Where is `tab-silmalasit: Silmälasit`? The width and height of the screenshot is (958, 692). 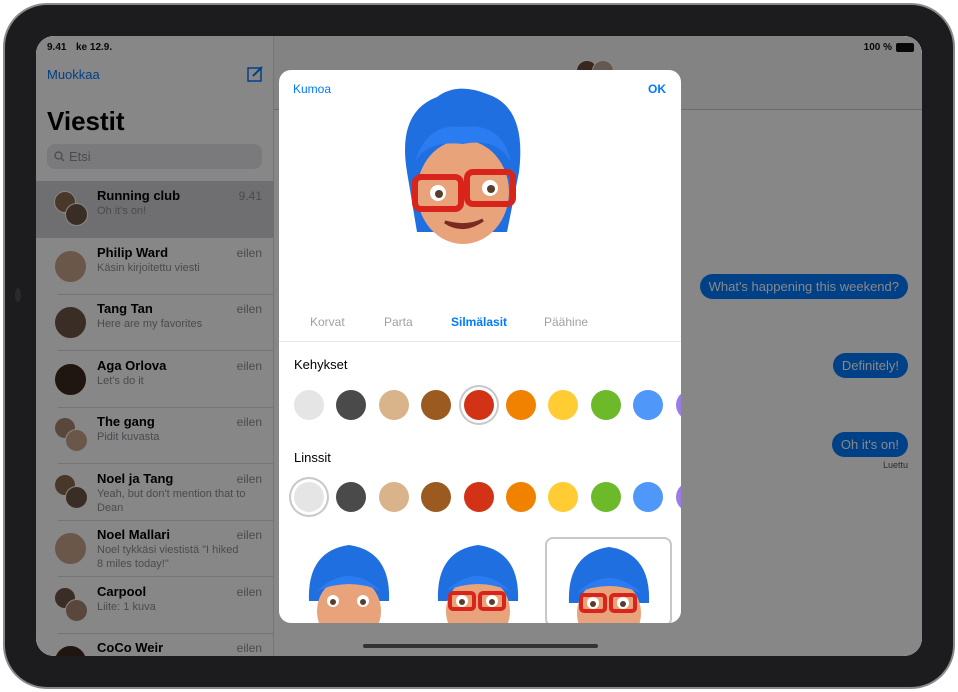 tab-silmalasit: Silmälasit is located at coordinates (479, 322).